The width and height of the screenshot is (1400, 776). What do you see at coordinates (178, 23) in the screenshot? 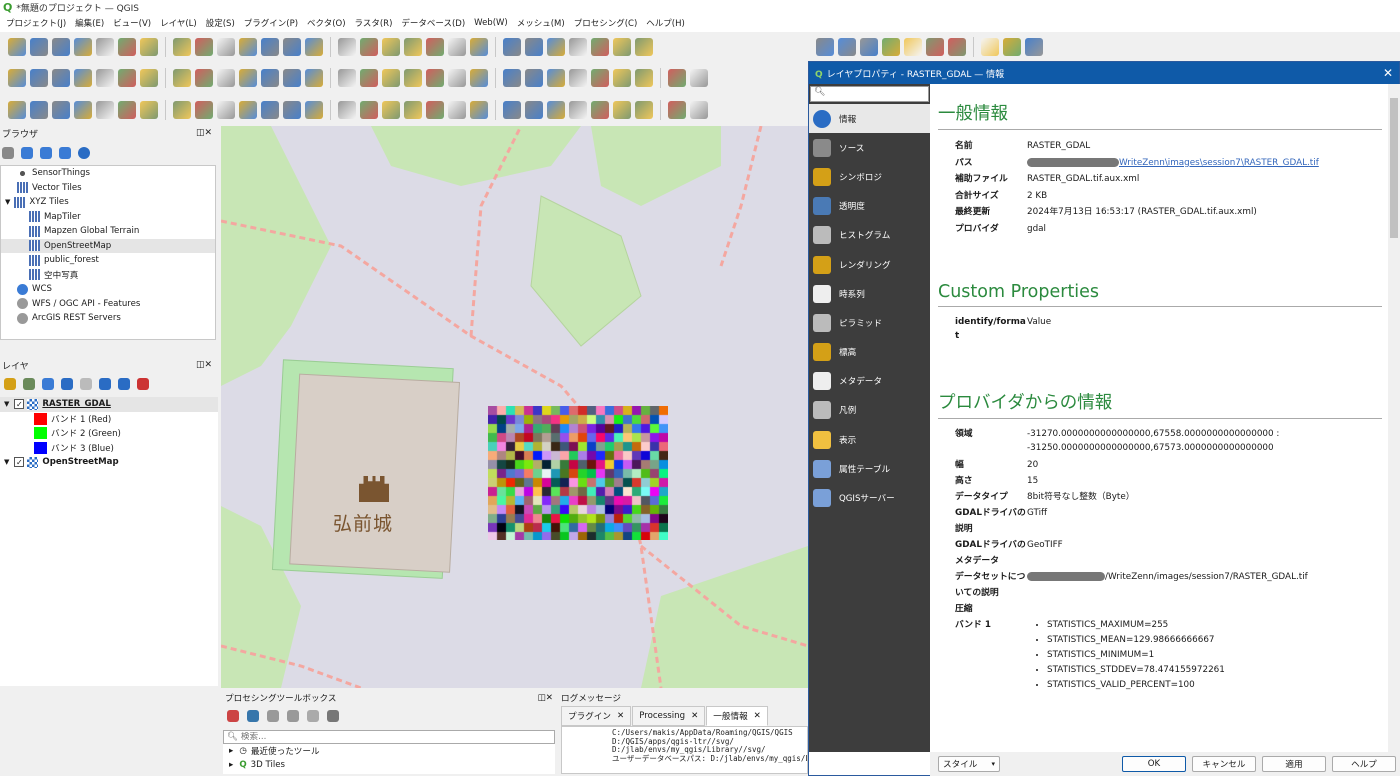
I see `menu-item: レイヤ(L)` at bounding box center [178, 23].